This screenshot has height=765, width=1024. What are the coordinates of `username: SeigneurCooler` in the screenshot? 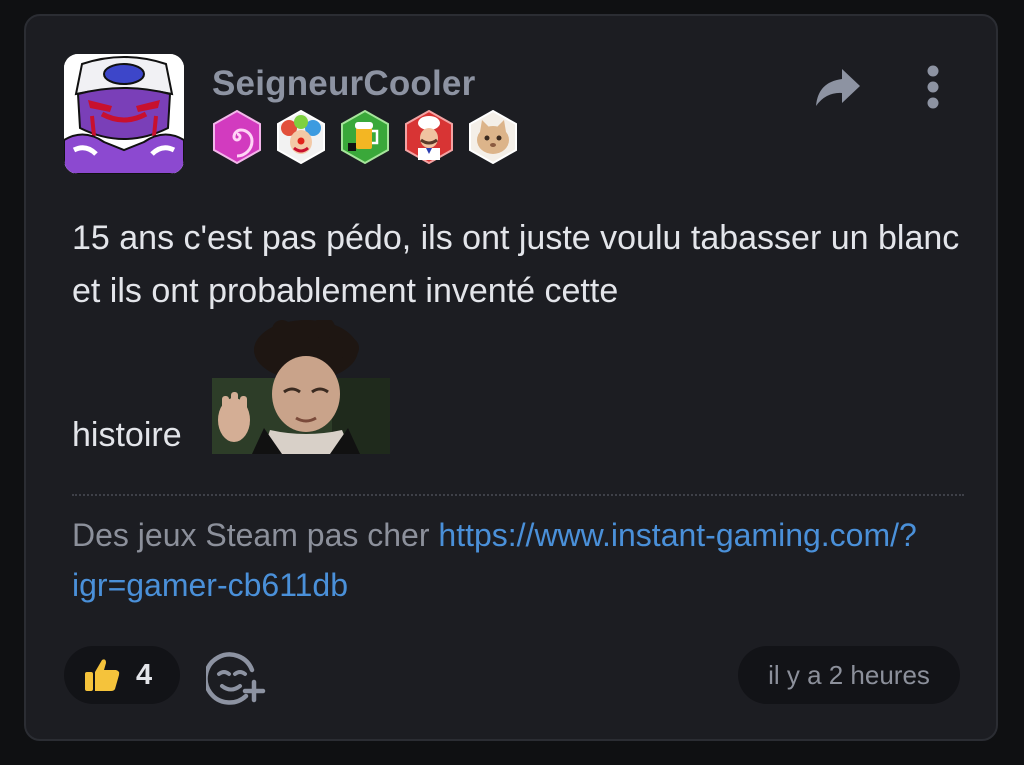 It's located at (343, 84).